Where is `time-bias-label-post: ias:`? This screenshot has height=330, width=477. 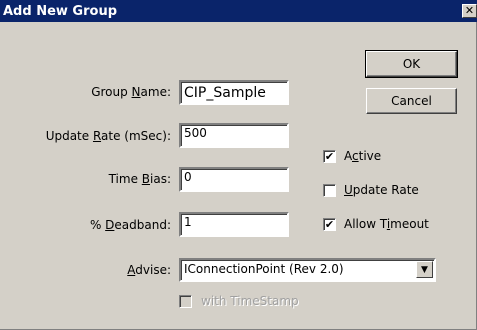 time-bias-label-post: ias: is located at coordinates (160, 179).